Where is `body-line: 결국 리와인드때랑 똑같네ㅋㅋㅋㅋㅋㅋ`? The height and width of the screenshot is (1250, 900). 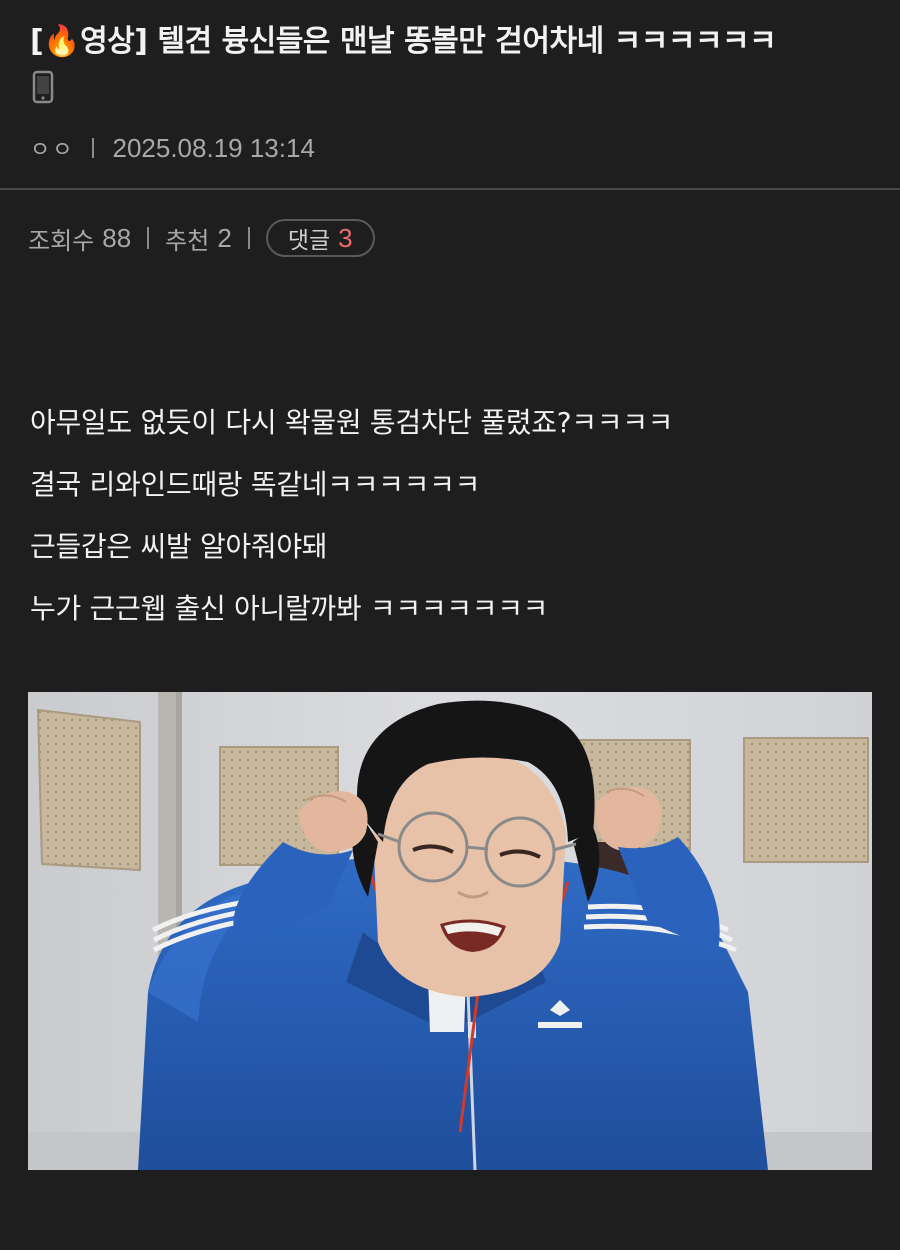
body-line: 결국 리와인드때랑 똑같네ㅋㅋㅋㅋㅋㅋ is located at coordinates (255, 484).